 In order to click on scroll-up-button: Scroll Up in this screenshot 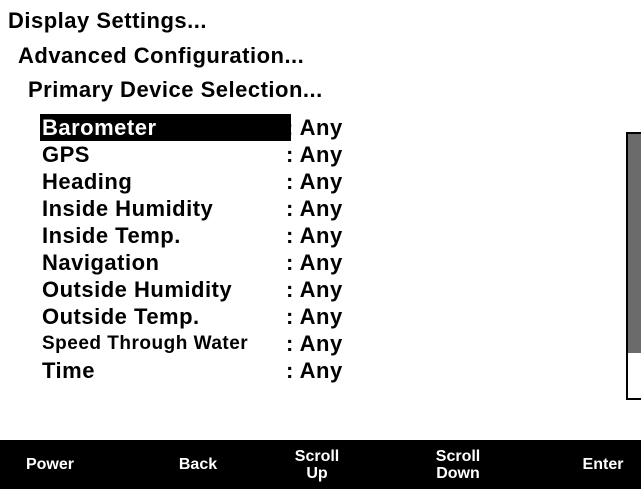, I will do `click(317, 464)`.